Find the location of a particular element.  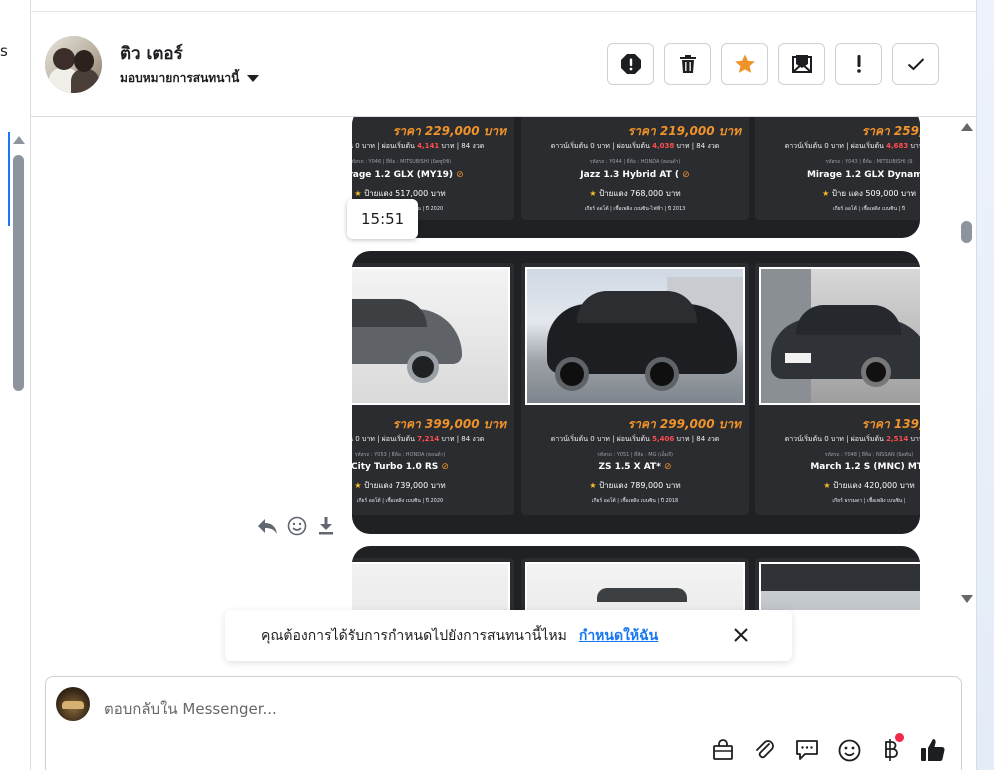

exclamation-icon is located at coordinates (858, 64).